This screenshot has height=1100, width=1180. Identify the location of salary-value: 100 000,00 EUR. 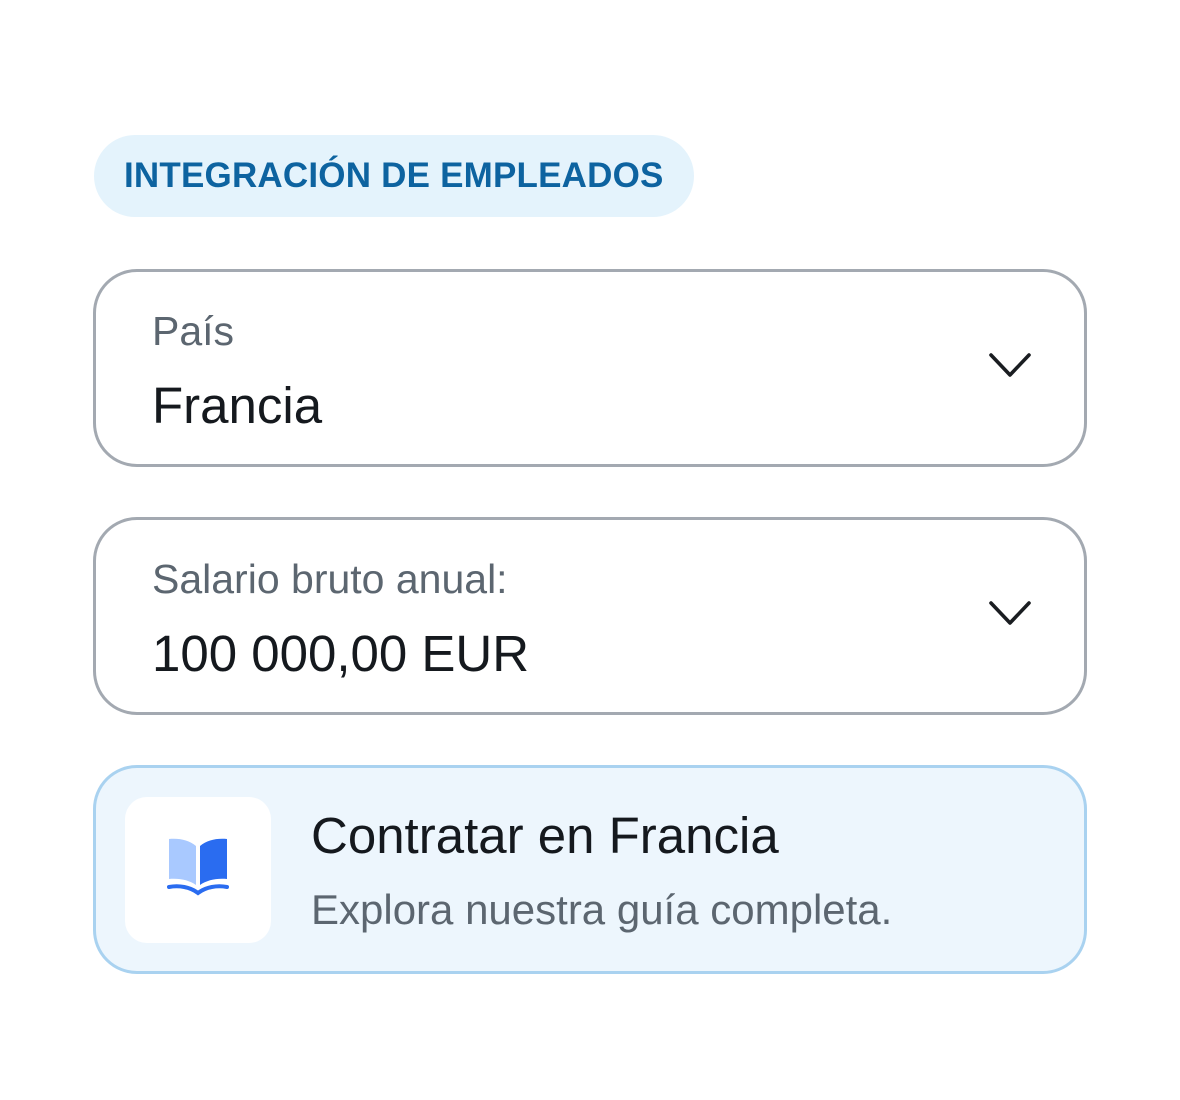
(341, 653).